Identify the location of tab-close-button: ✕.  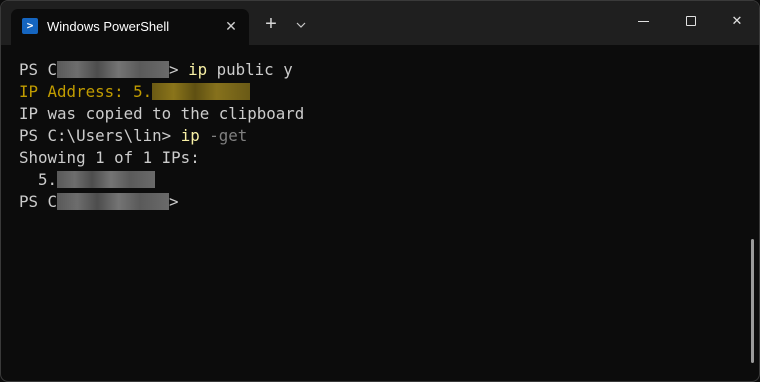
(231, 26).